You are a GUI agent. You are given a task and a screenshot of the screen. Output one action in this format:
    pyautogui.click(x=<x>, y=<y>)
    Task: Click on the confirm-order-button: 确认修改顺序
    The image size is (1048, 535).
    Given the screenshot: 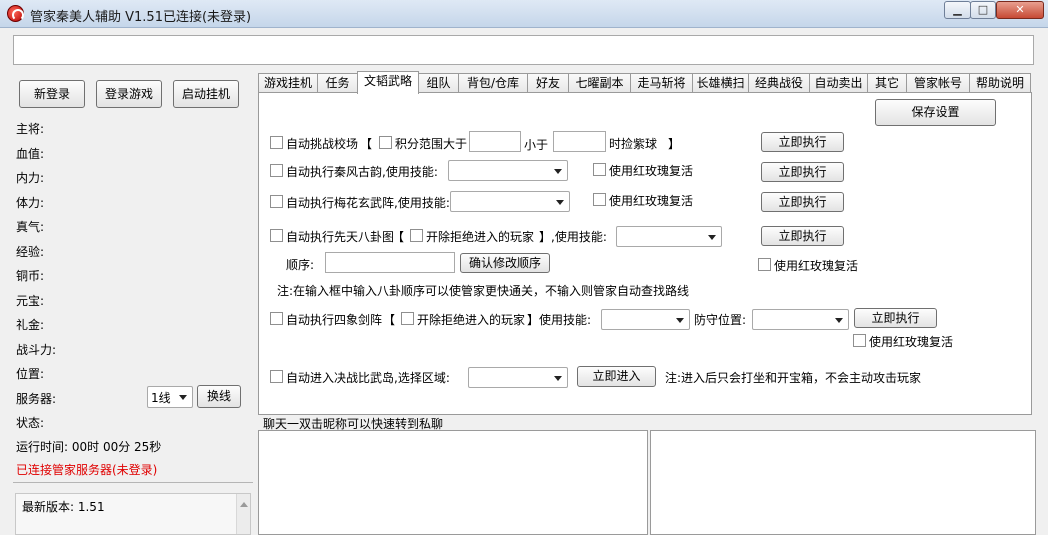 What is the action you would take?
    pyautogui.click(x=505, y=263)
    